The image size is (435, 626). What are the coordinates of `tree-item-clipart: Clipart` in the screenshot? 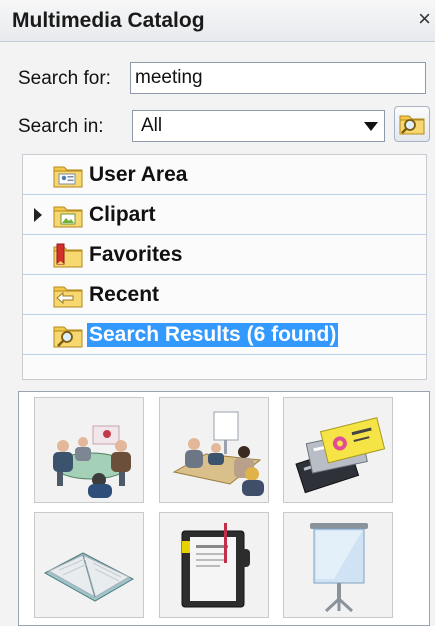 It's located at (224, 215).